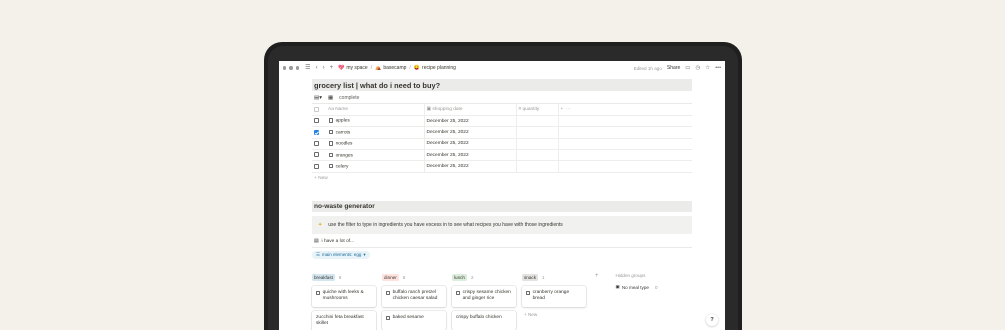  What do you see at coordinates (551, 296) in the screenshot?
I see `card-title: cranberry orange bread` at bounding box center [551, 296].